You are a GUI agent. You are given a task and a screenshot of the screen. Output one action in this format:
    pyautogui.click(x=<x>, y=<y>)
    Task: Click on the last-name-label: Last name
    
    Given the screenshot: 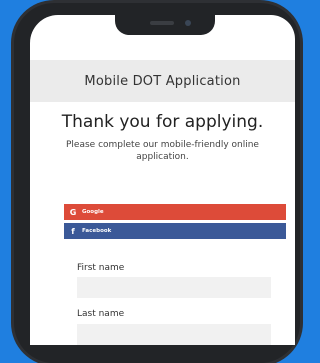 What is the action you would take?
    pyautogui.click(x=101, y=314)
    